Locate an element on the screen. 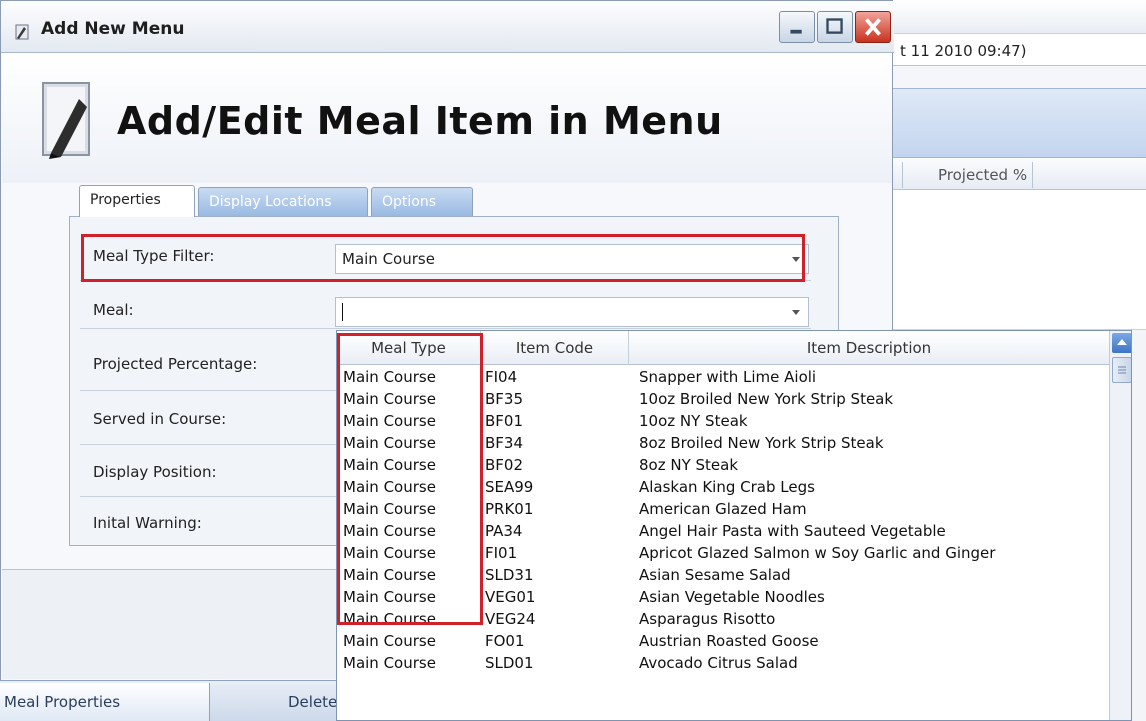 The height and width of the screenshot is (721, 1146). minimize-icon is located at coordinates (796, 31).